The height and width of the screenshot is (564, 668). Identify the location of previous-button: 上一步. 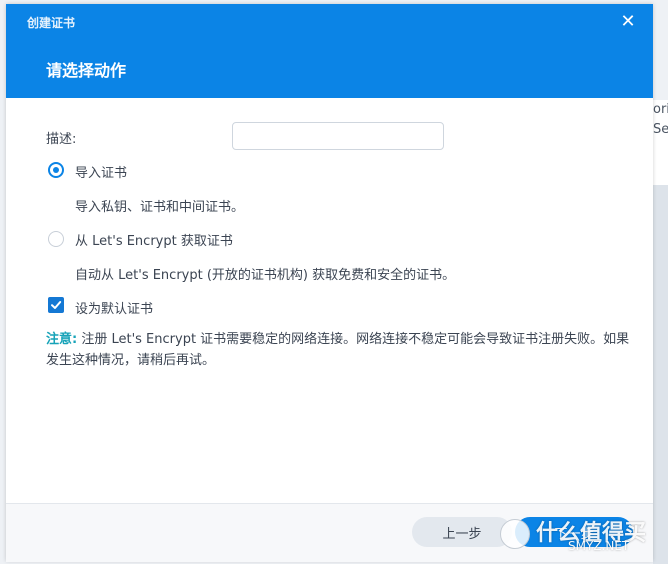
(462, 532).